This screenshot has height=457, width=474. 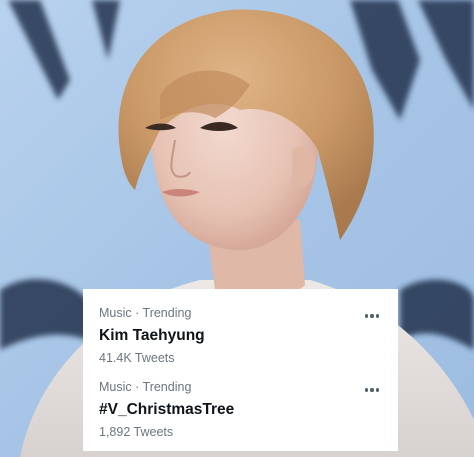 I want to click on trend-tweet-count: 41.4K Tweets, so click(x=137, y=358).